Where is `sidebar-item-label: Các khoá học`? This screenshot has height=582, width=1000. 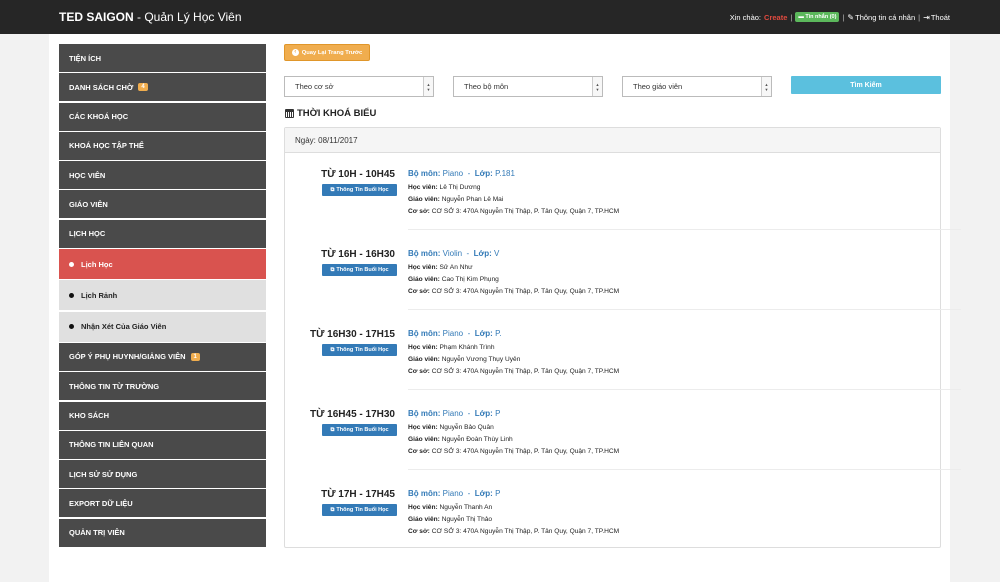 sidebar-item-label: Các khoá học is located at coordinates (99, 117).